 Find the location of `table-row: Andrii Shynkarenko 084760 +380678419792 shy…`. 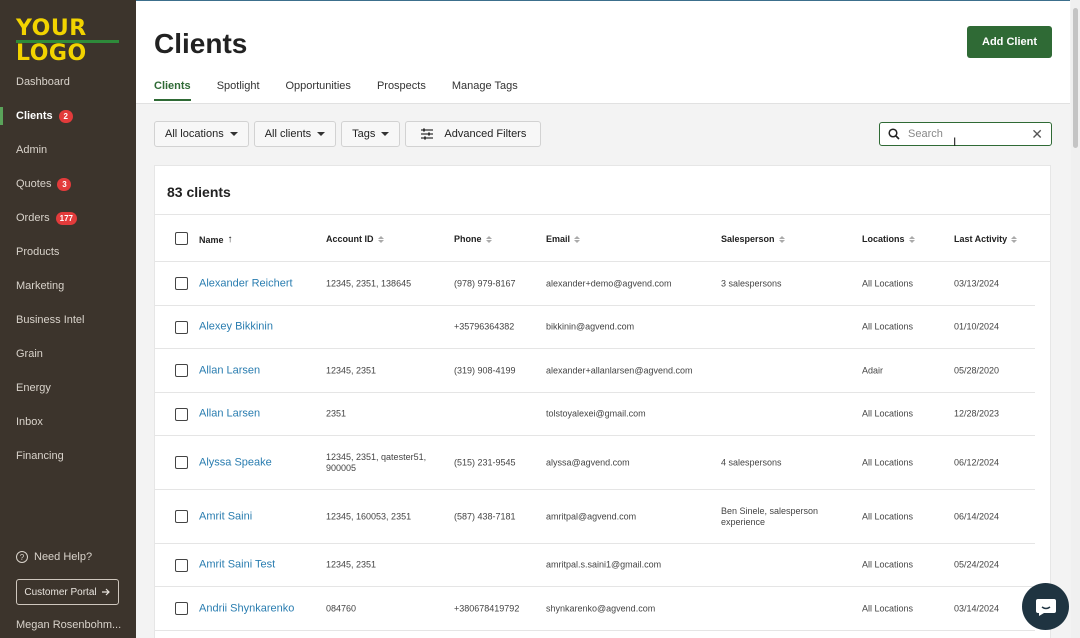

table-row: Andrii Shynkarenko 084760 +380678419792 shy… is located at coordinates (595, 609).